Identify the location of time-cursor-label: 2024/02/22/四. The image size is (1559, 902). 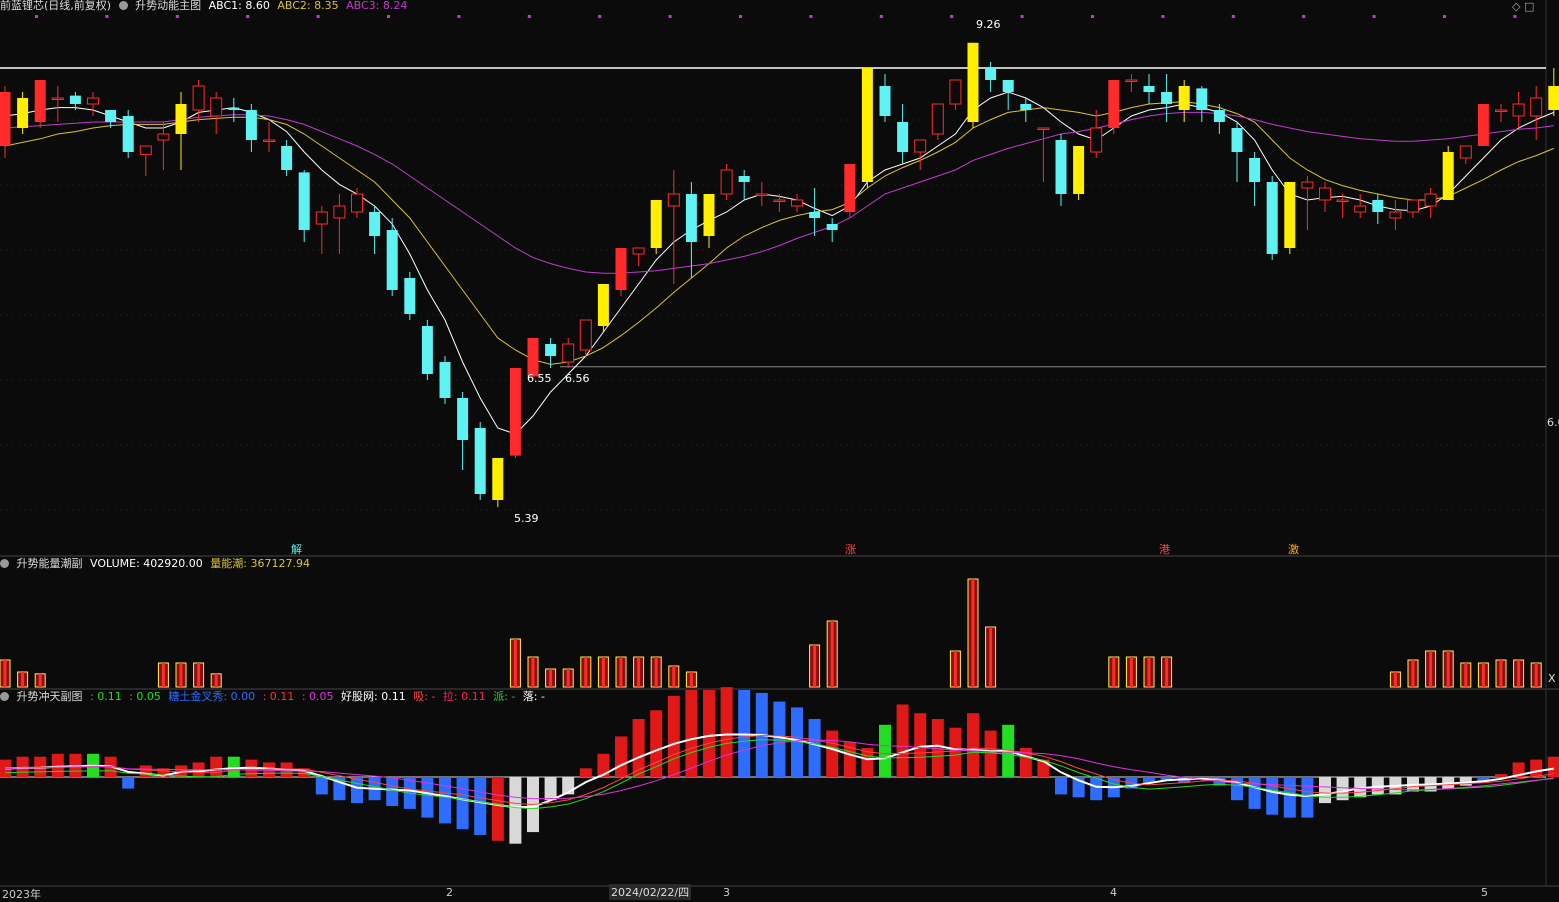
(650, 892).